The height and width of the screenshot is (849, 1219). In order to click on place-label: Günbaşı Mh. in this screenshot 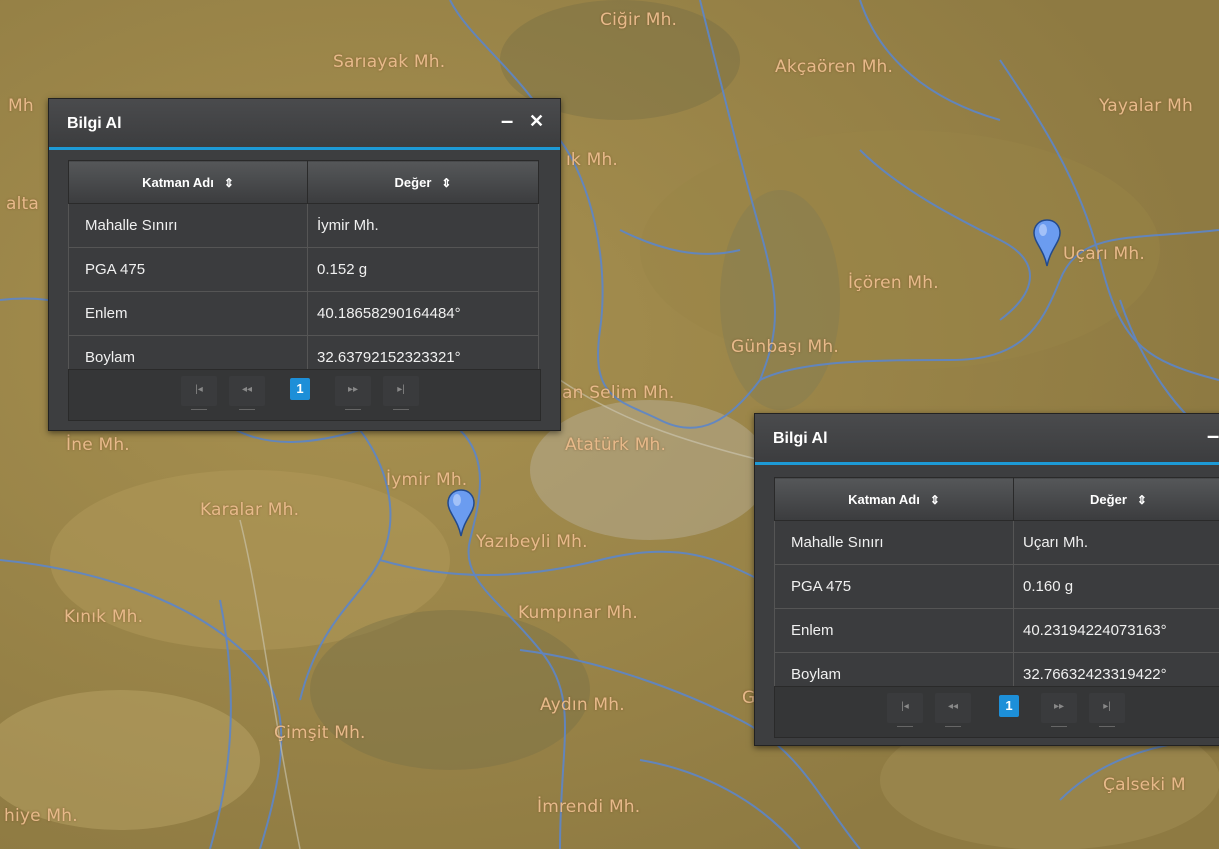, I will do `click(785, 347)`.